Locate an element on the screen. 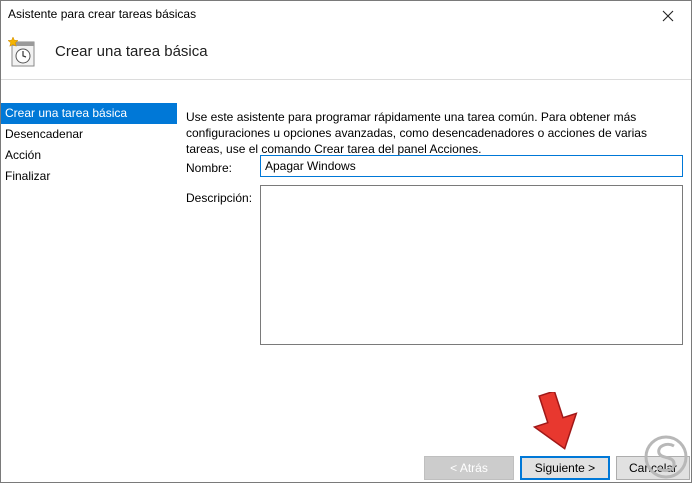 This screenshot has width=692, height=483. title-bar: Asistente para crear tareas básicas is located at coordinates (346, 16).